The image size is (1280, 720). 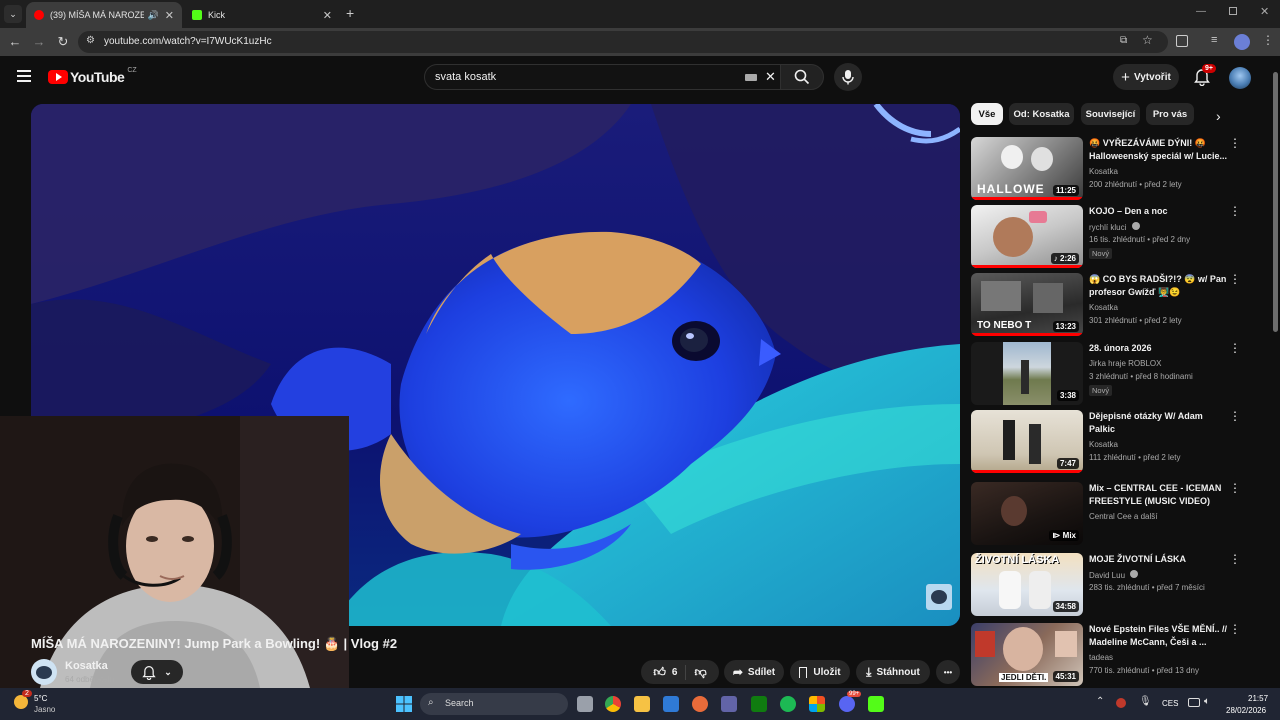 I want to click on save-button: Uložit, so click(x=820, y=672).